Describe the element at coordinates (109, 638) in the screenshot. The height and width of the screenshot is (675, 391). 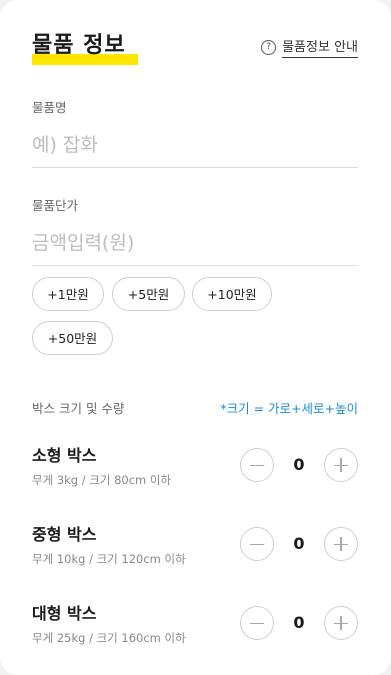
I see `box-desc: 무게 25kg / 크기 160cm 이하` at that location.